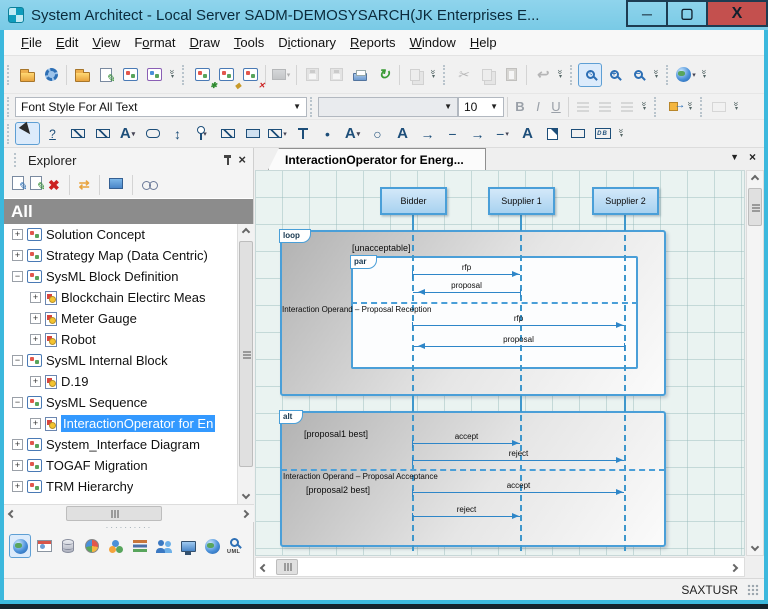 The image size is (768, 609). Describe the element at coordinates (518, 457) in the screenshot. I see `message-reject-1: reject` at that location.